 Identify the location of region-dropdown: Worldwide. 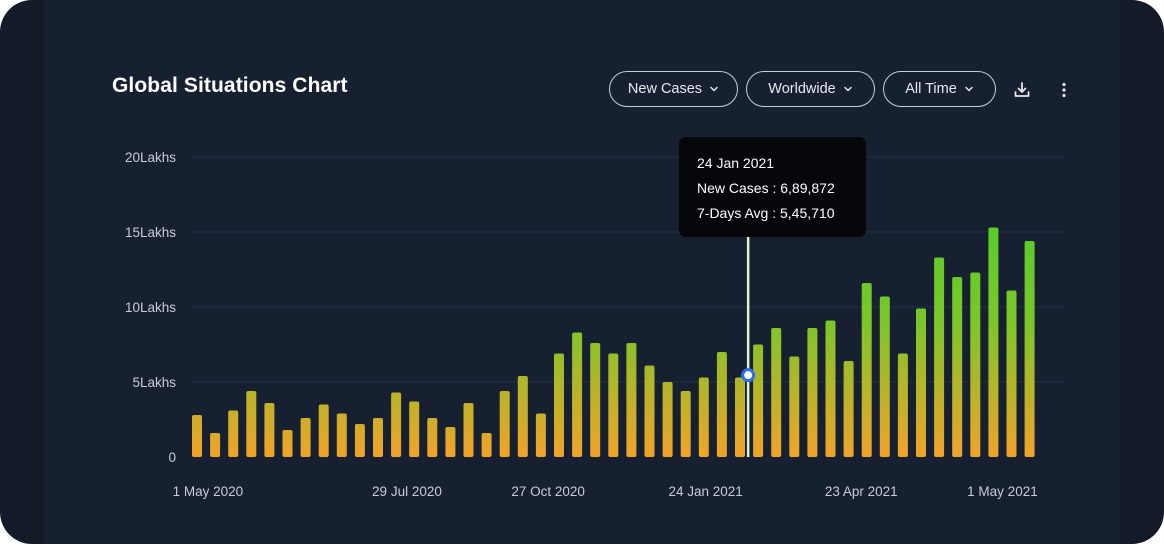
(810, 89).